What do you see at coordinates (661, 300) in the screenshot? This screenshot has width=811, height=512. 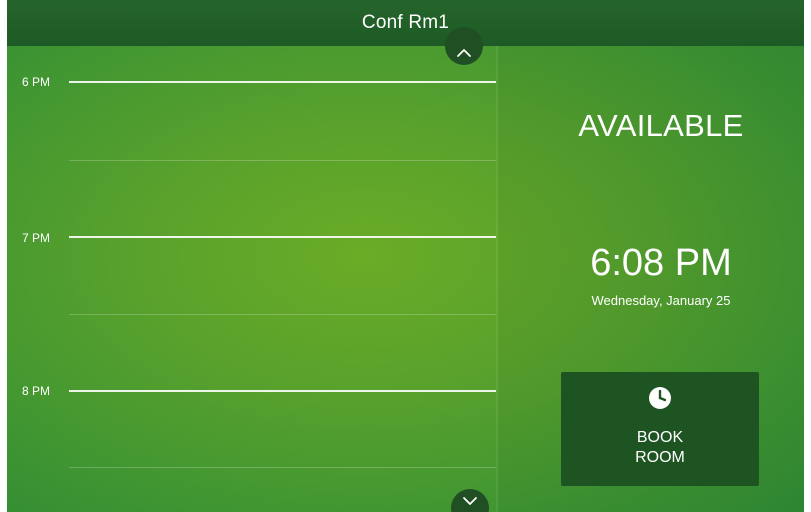 I see `current-date: Wednesday, January 25` at bounding box center [661, 300].